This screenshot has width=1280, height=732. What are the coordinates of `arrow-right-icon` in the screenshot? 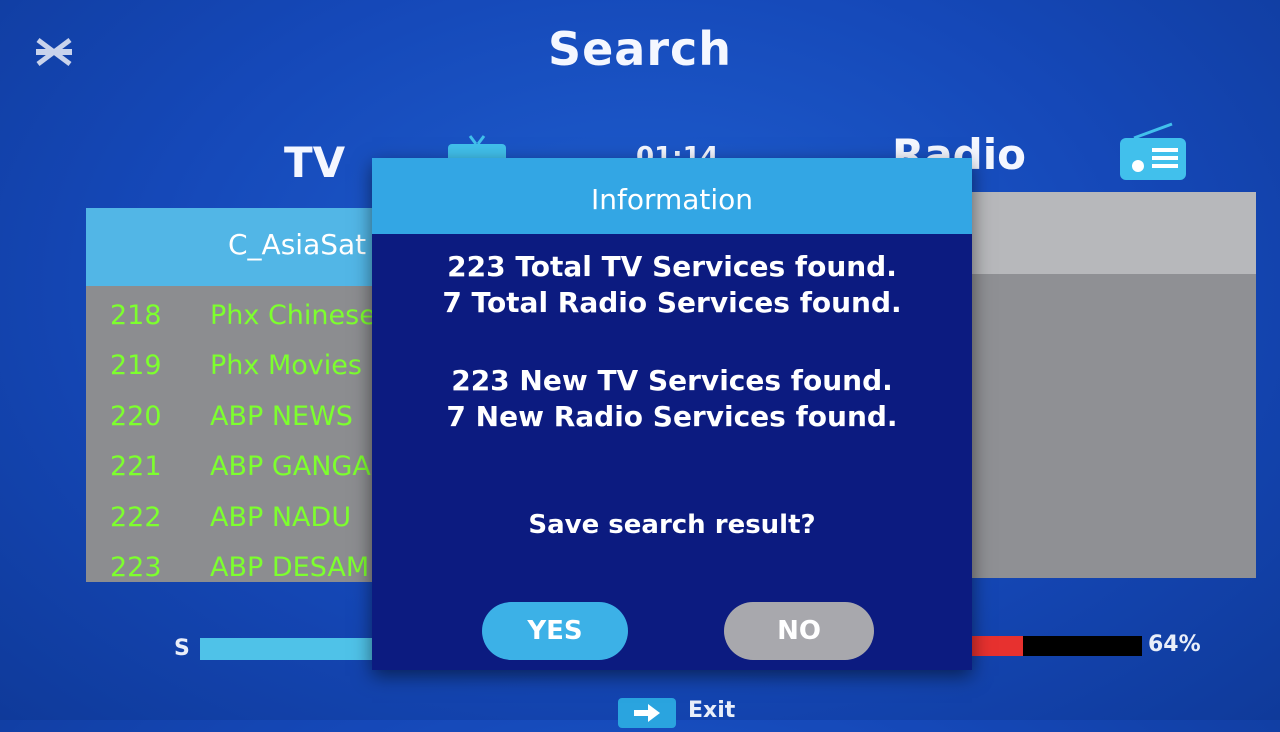 It's located at (647, 713).